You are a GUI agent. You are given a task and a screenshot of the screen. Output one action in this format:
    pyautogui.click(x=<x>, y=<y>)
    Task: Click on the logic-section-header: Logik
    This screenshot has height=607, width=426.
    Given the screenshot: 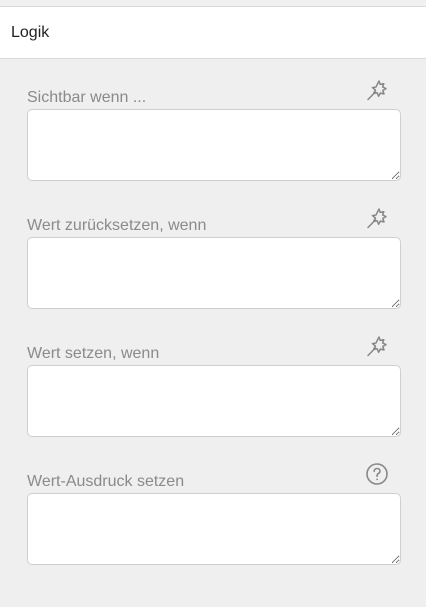 What is the action you would take?
    pyautogui.click(x=213, y=32)
    